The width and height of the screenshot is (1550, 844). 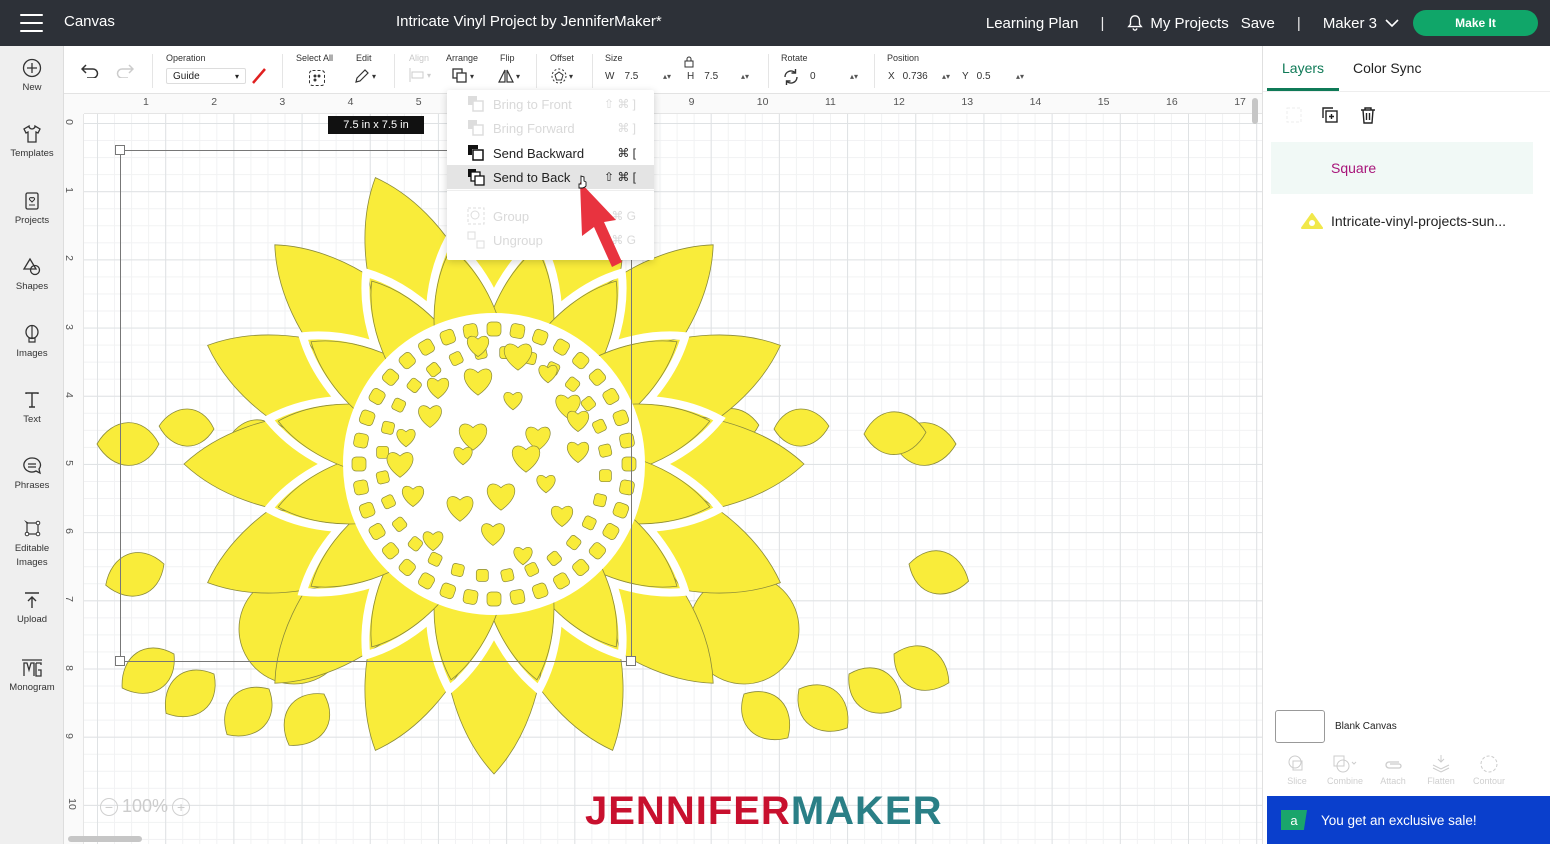 I want to click on tab-divider, so click(x=1406, y=91).